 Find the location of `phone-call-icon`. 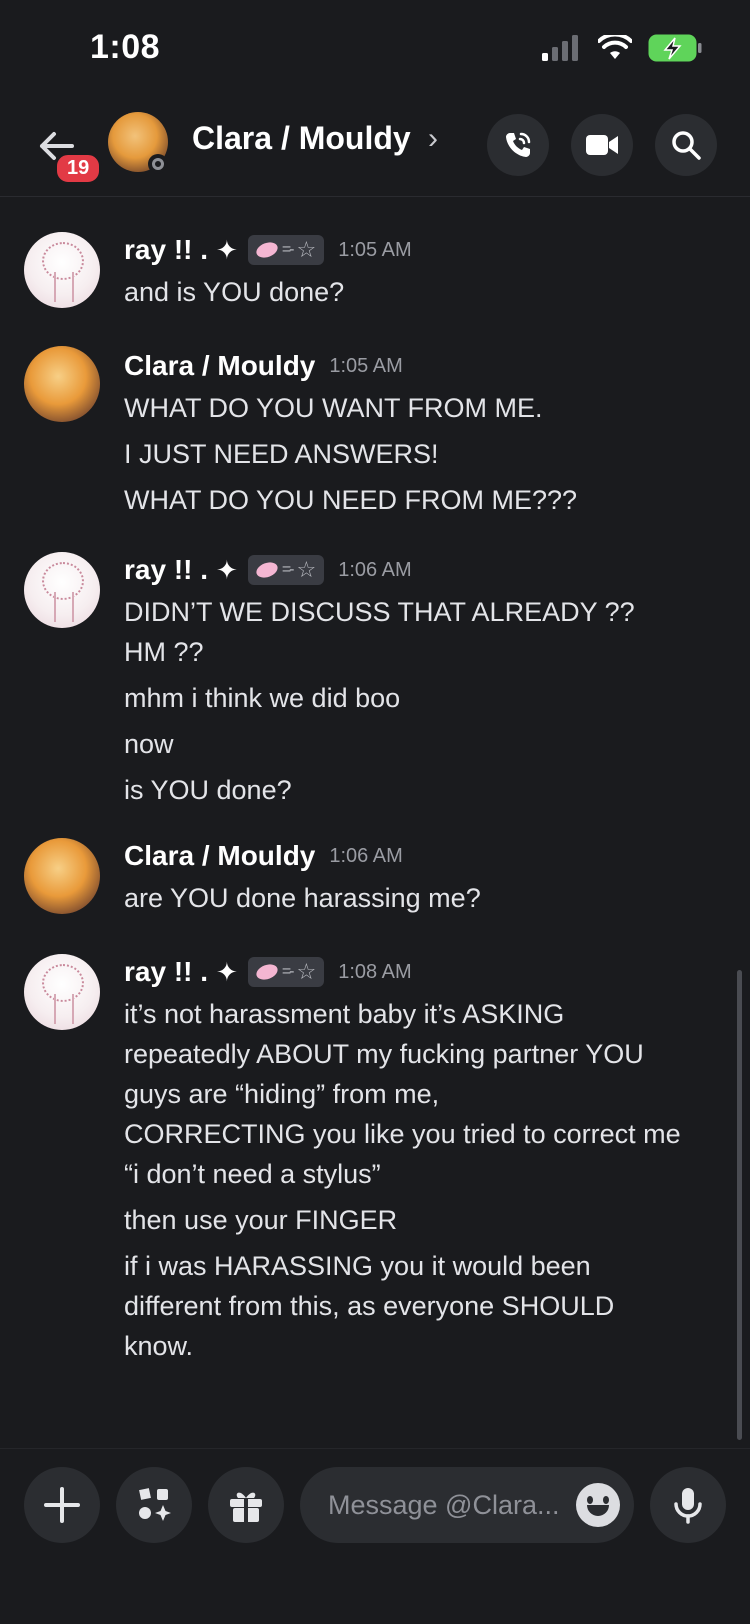

phone-call-icon is located at coordinates (518, 144).